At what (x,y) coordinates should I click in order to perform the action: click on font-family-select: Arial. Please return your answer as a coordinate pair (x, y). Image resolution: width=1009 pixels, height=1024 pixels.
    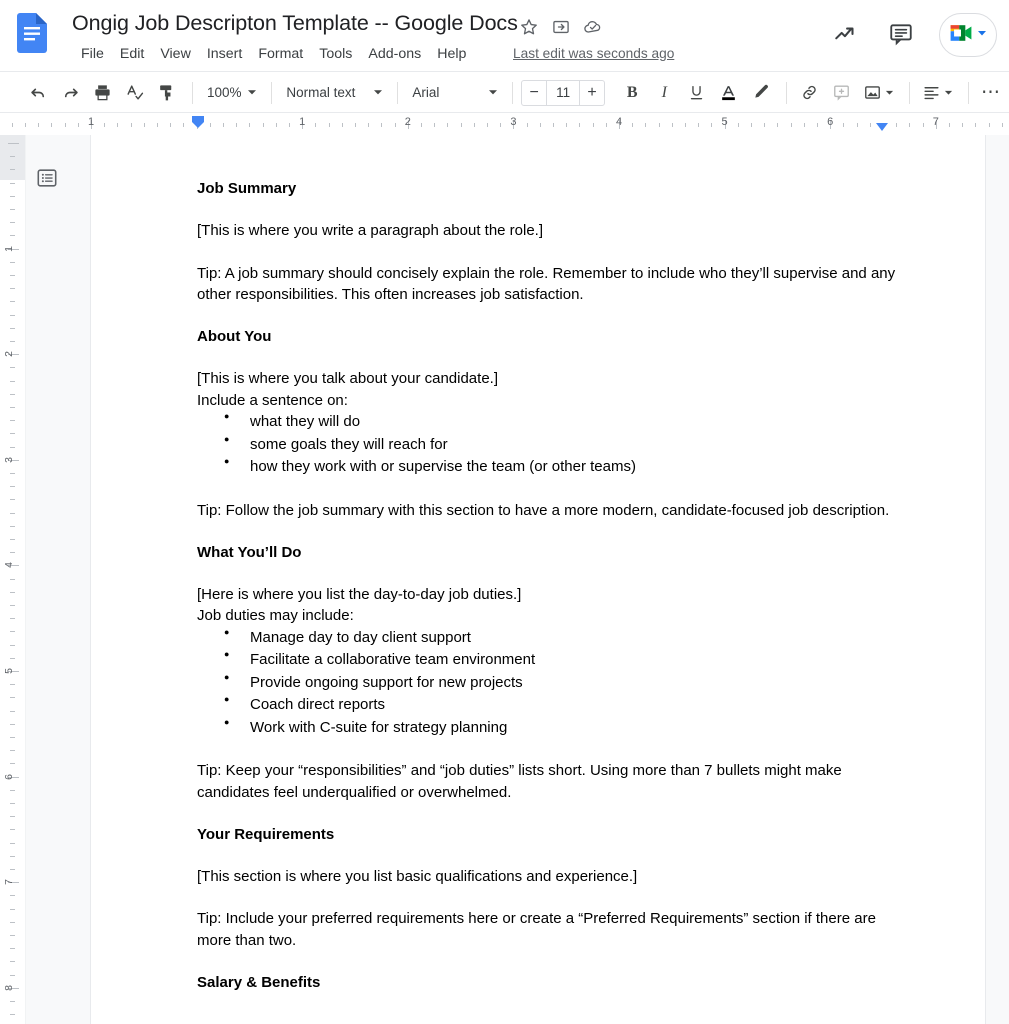
    Looking at the image, I should click on (455, 93).